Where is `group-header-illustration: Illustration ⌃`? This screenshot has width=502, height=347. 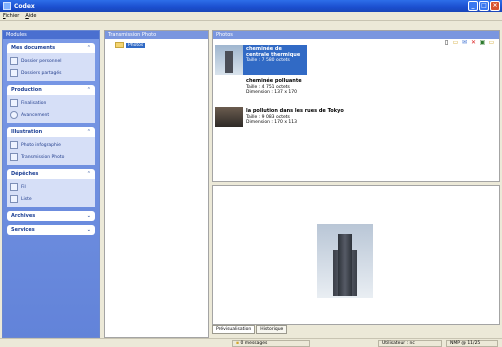
group-header-illustration: Illustration ⌃ is located at coordinates (51, 132).